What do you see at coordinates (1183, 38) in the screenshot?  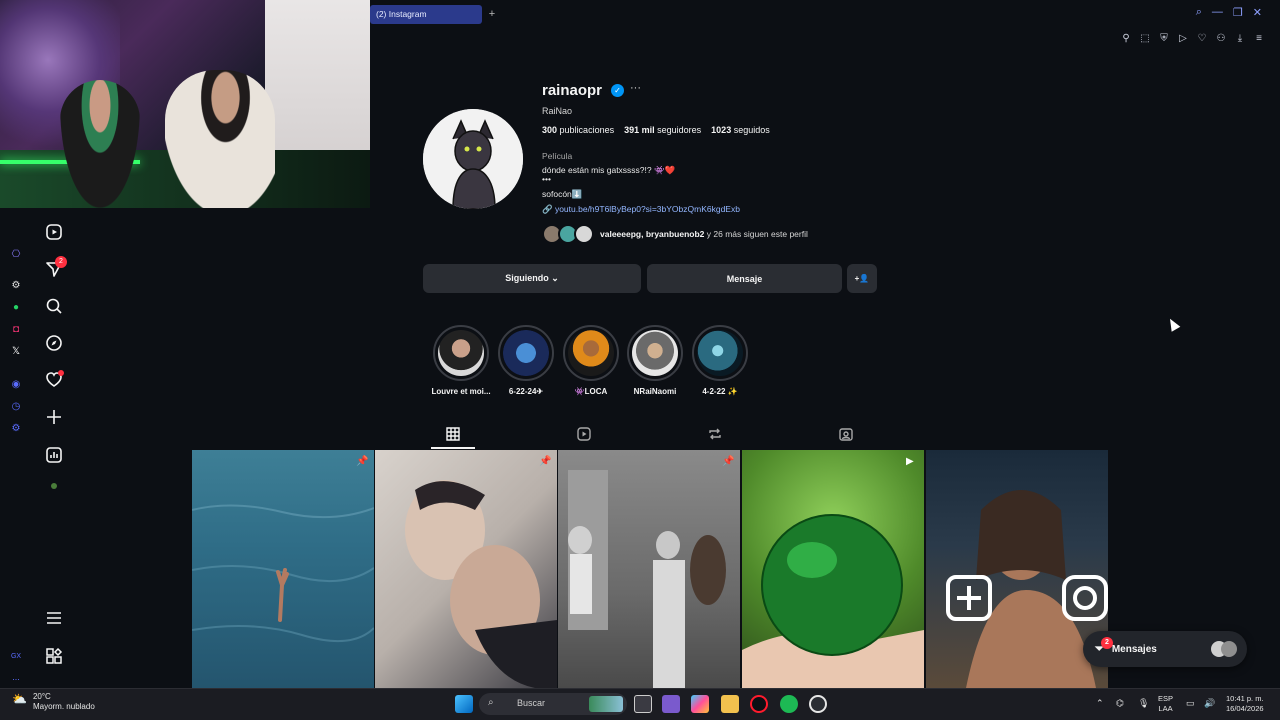 I see `play-icon: ▷` at bounding box center [1183, 38].